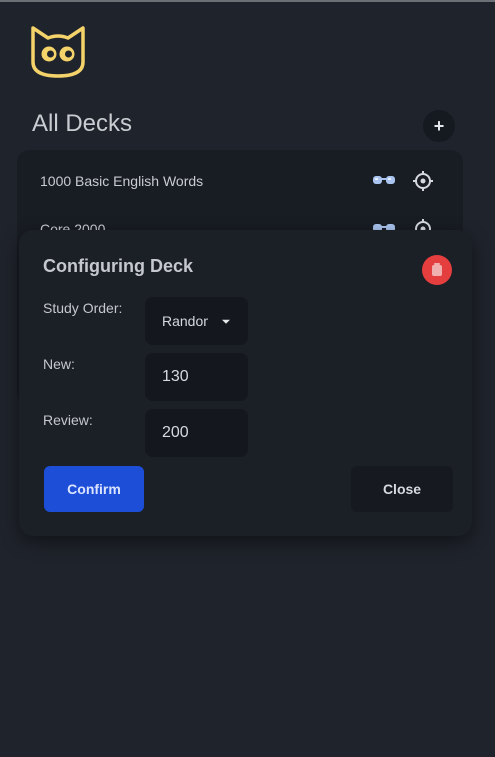 The width and height of the screenshot is (495, 757). What do you see at coordinates (94, 489) in the screenshot?
I see `confirm-button: Confirm` at bounding box center [94, 489].